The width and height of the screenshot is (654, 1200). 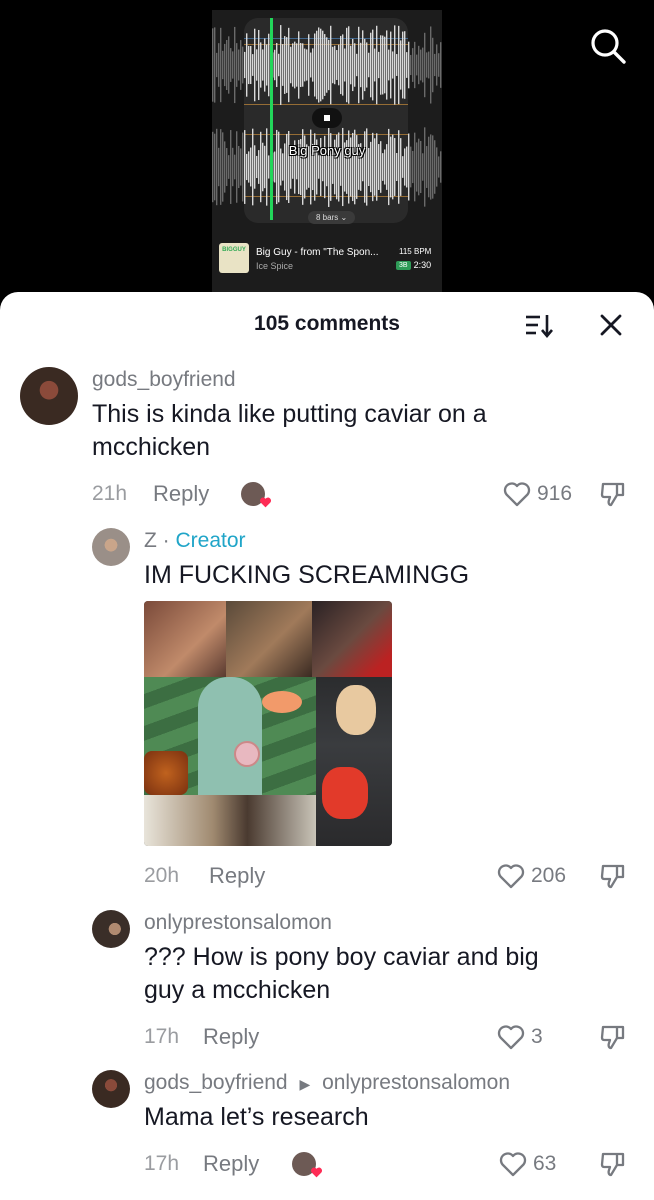 What do you see at coordinates (608, 46) in the screenshot?
I see `search-button` at bounding box center [608, 46].